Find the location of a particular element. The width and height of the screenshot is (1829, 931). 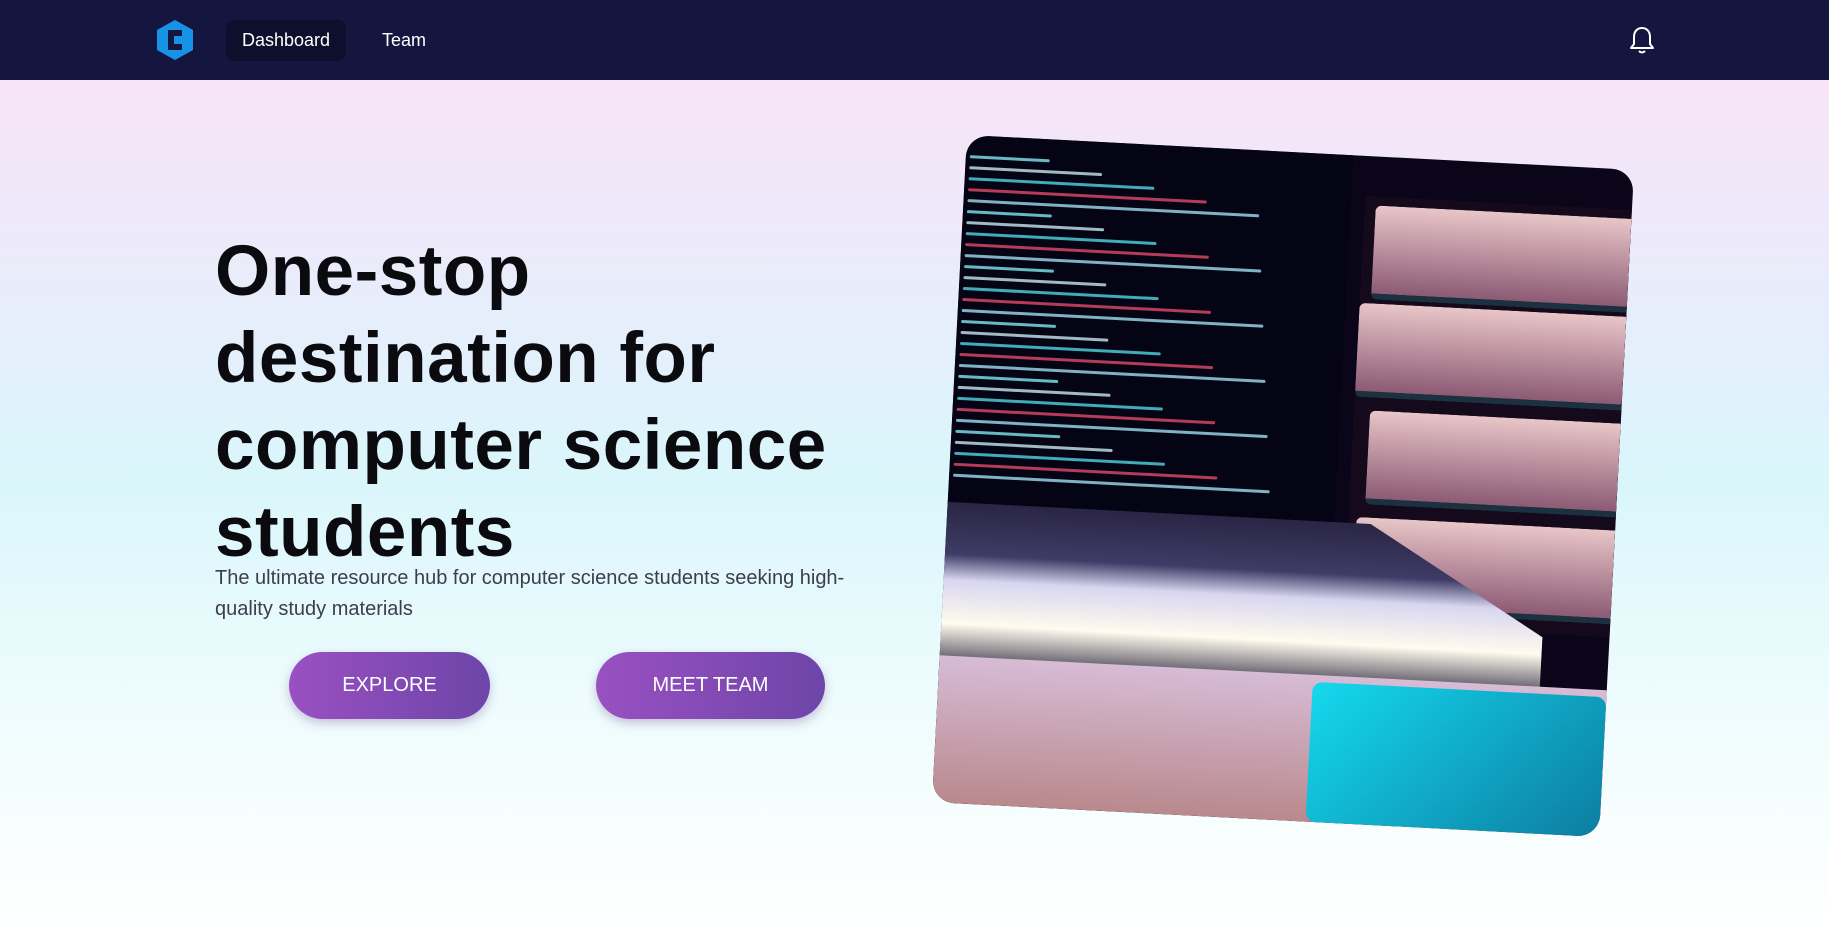

nav-dashboard: Dashboard is located at coordinates (286, 40).